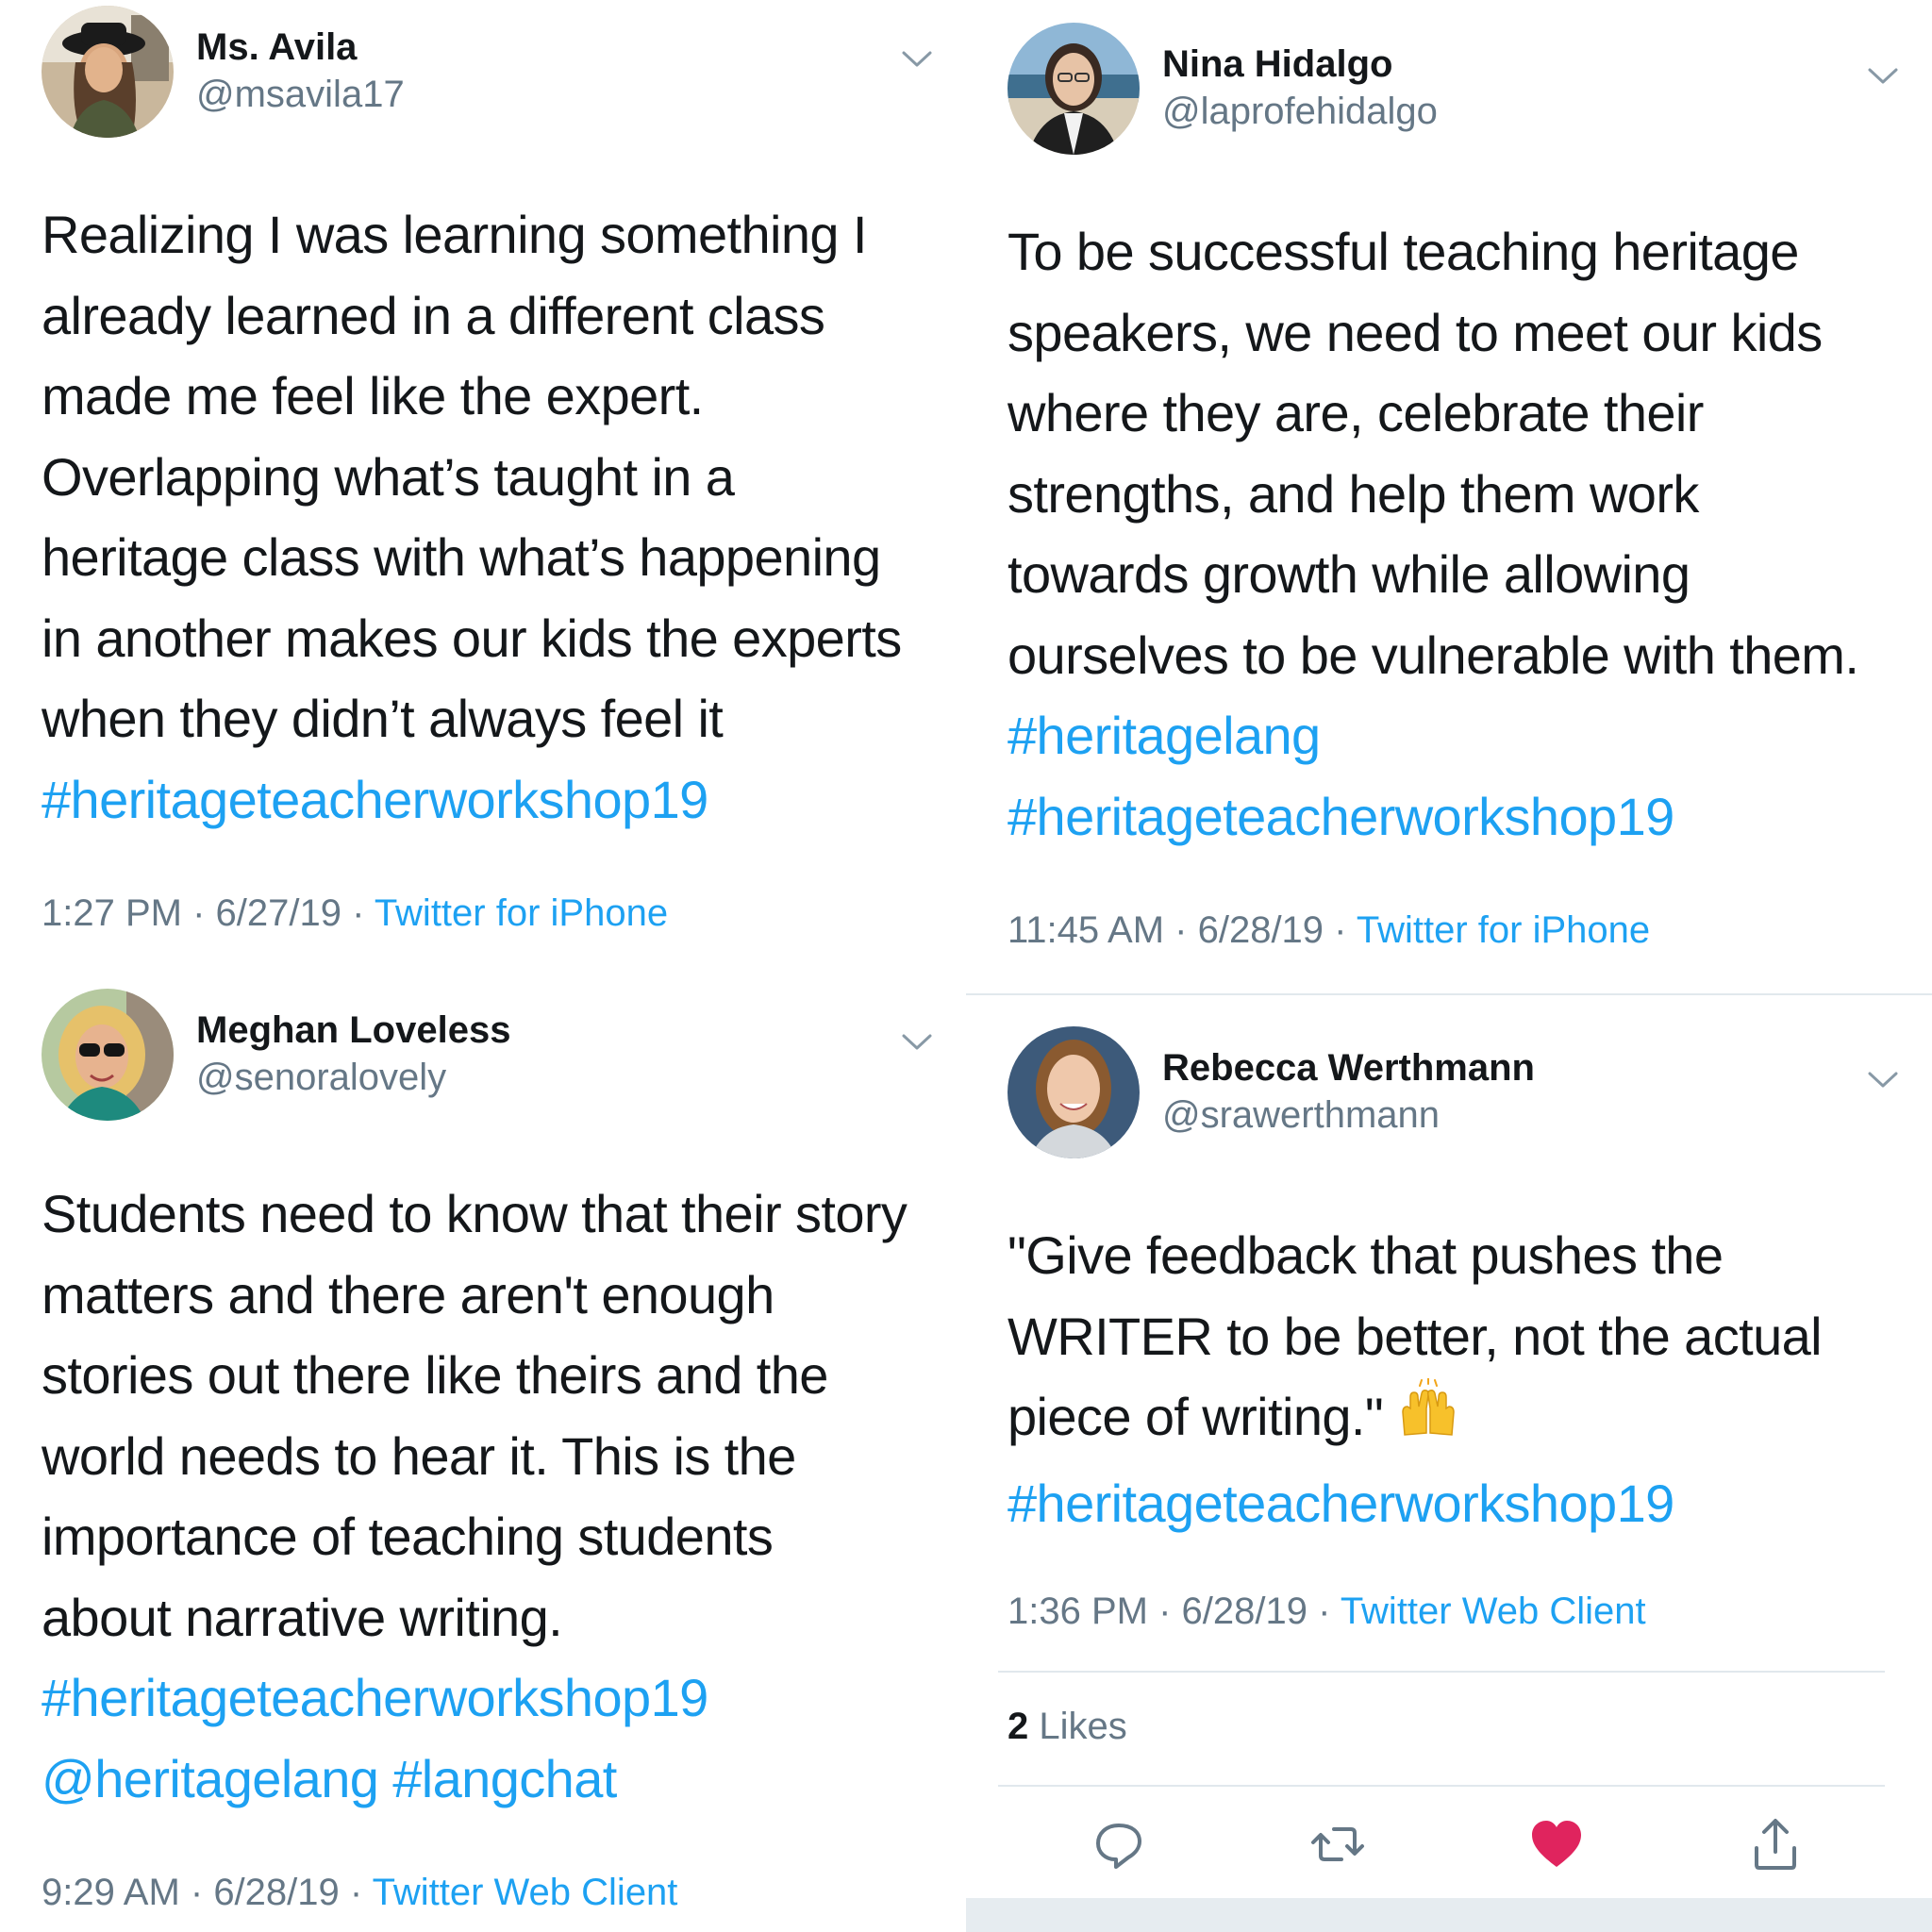 This screenshot has width=1932, height=1932. Describe the element at coordinates (1449, 994) in the screenshot. I see `tweet-divider` at that location.